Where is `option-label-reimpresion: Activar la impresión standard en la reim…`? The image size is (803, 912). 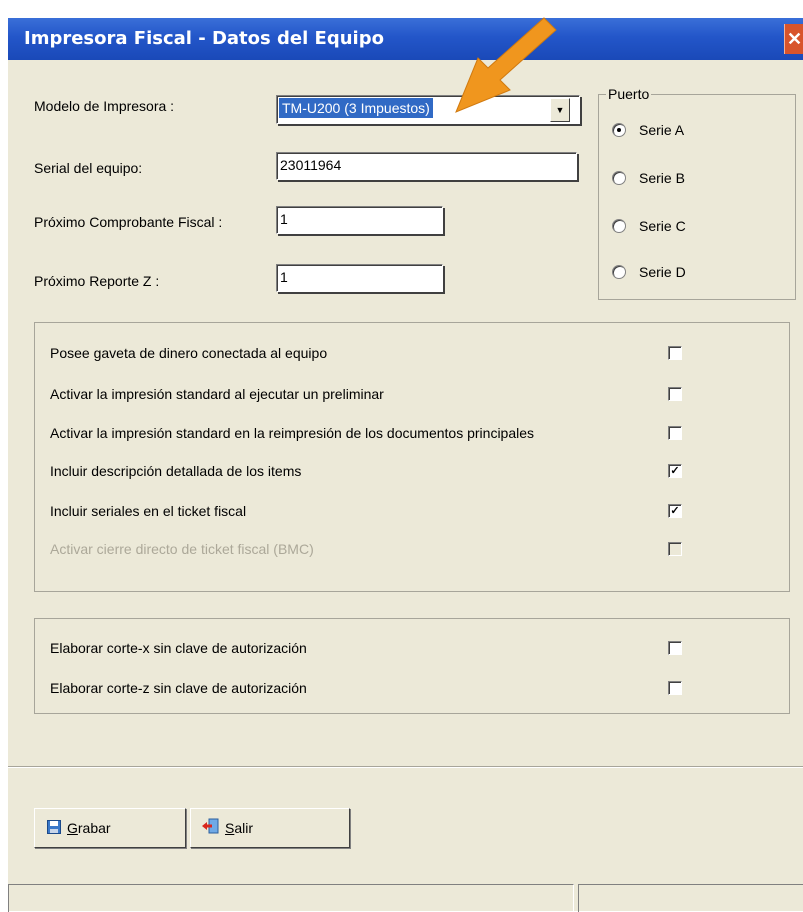 option-label-reimpresion: Activar la impresión standard en la reim… is located at coordinates (292, 433).